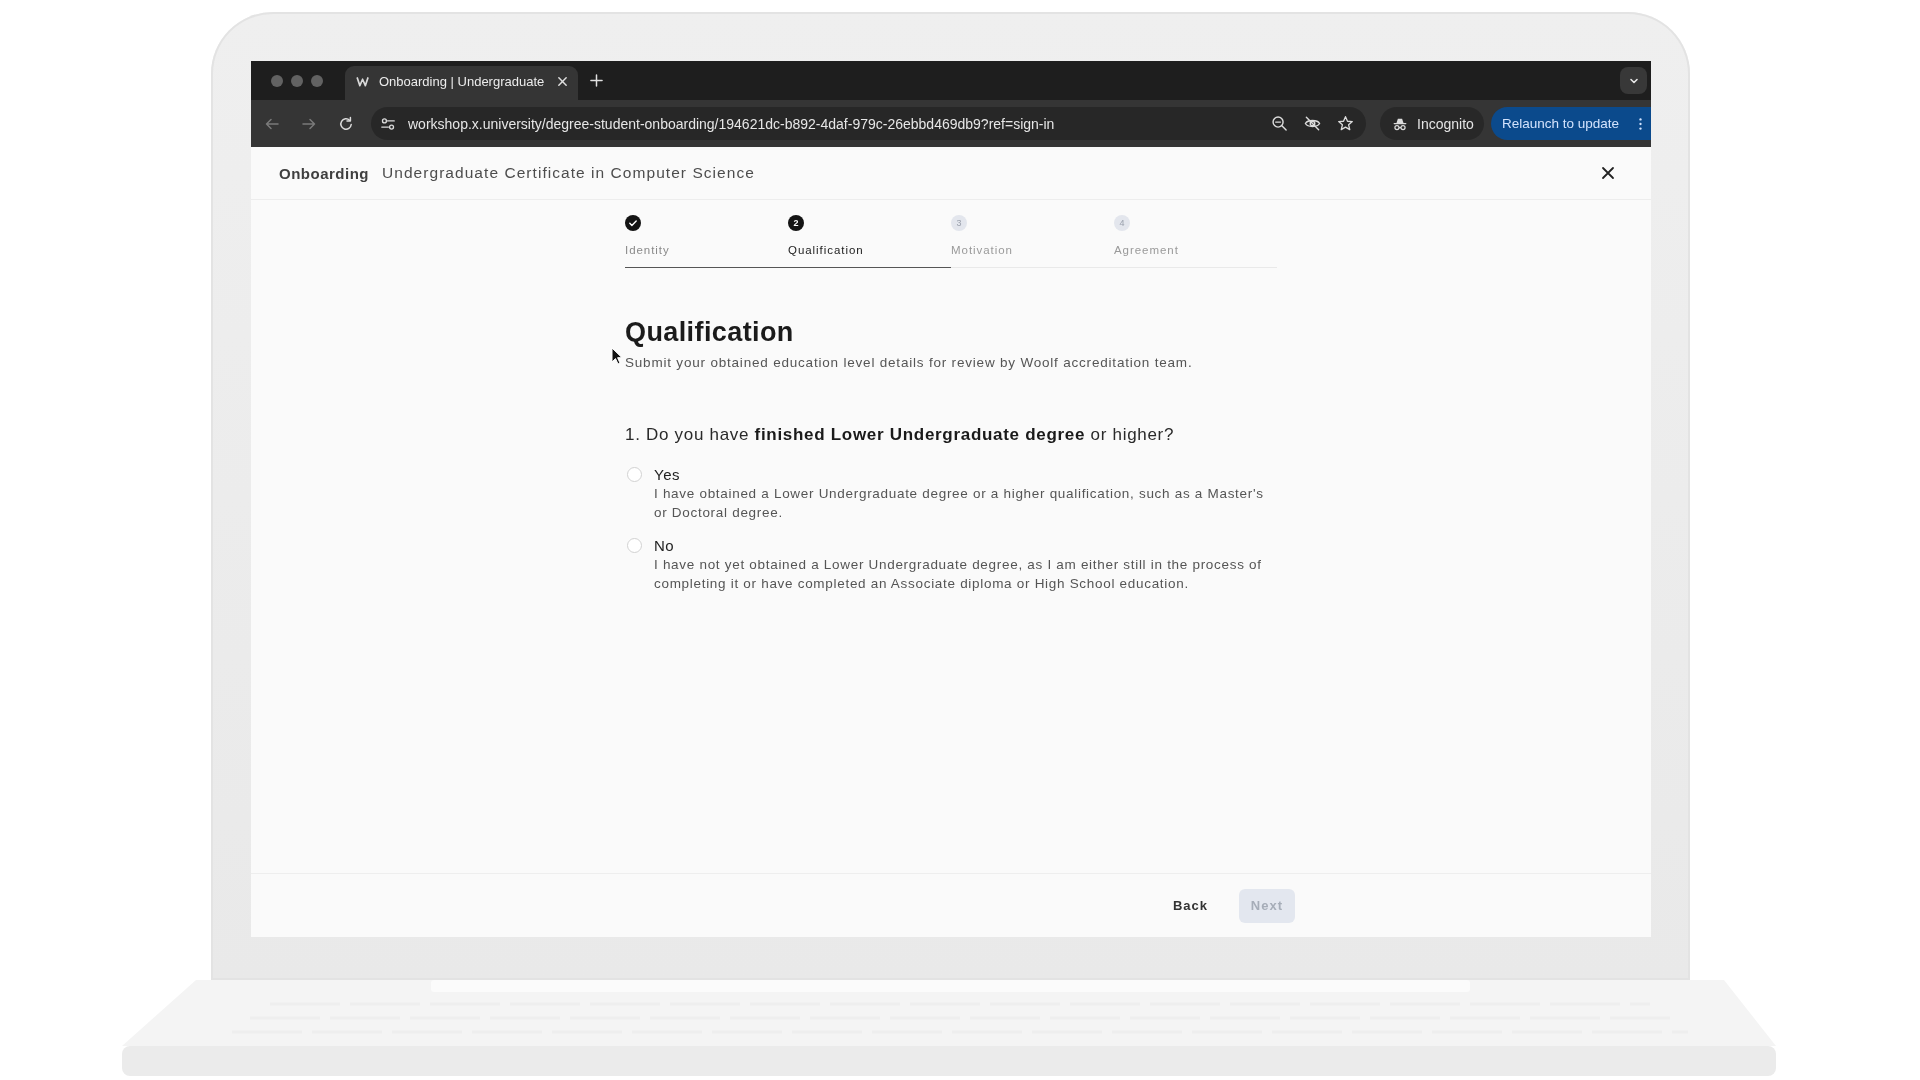 This screenshot has height=1080, width=1920. I want to click on address-bar: workshop.x.university/degree-student-onboarding/194621dc-b892-4daf-979c-26ebbd469db9?ref=sign-in, so click(868, 123).